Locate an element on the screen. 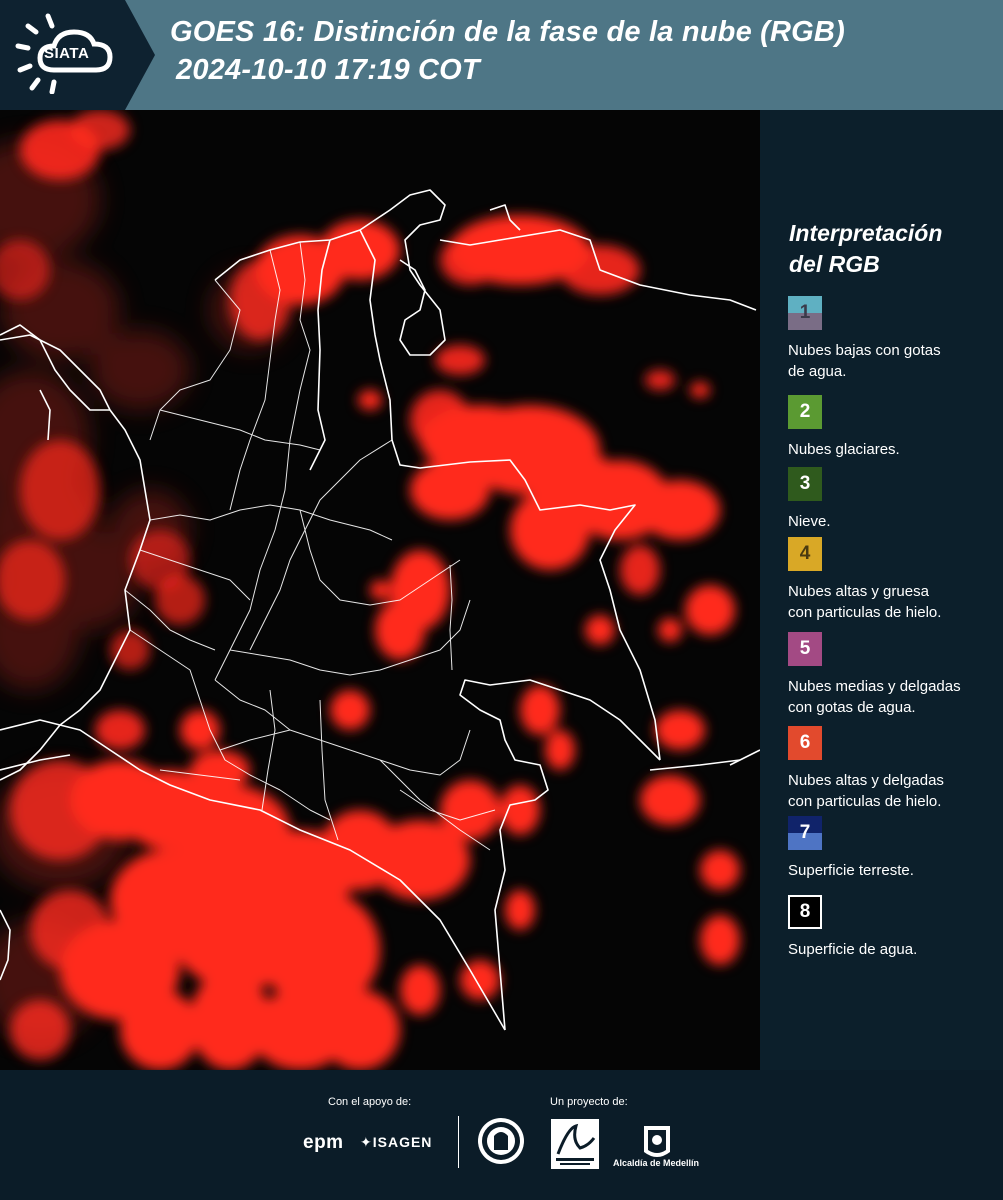 Image resolution: width=1003 pixels, height=1200 pixels. project-label: Un proyecto de: is located at coordinates (589, 1102).